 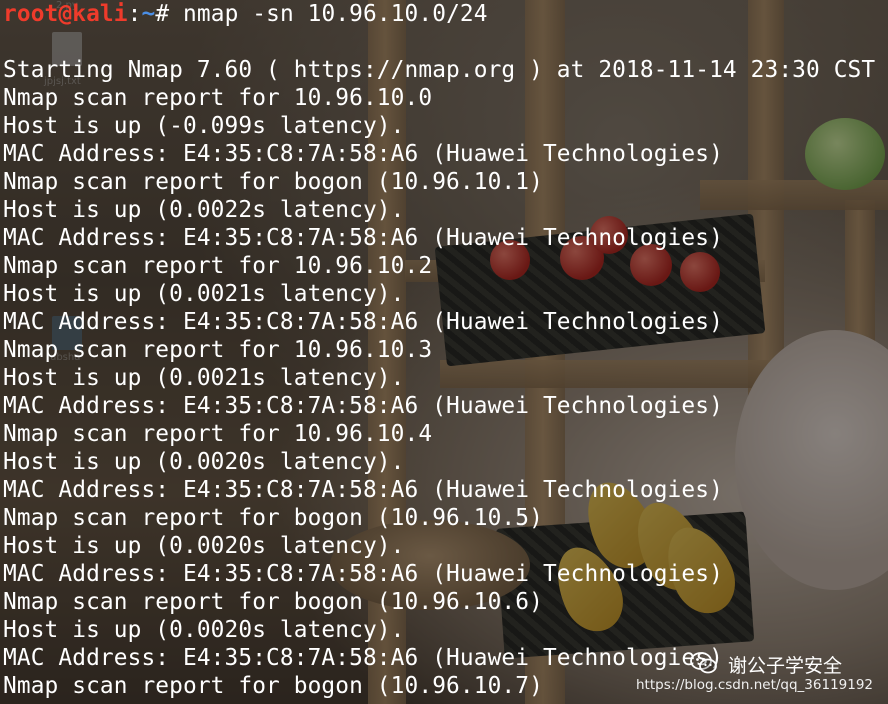 I want to click on terminal-output-line: Nmap scan report for 10.96.10.0, so click(x=218, y=98).